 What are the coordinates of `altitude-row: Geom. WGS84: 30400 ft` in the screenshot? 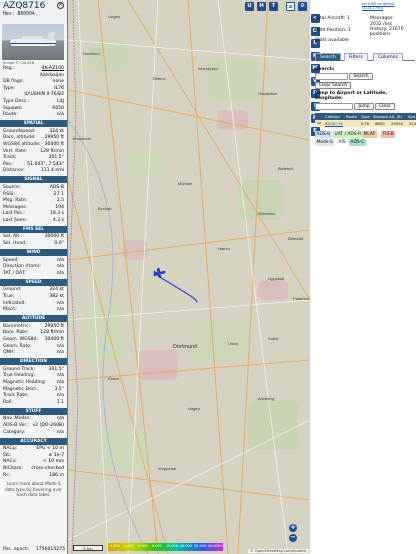 It's located at (33, 340).